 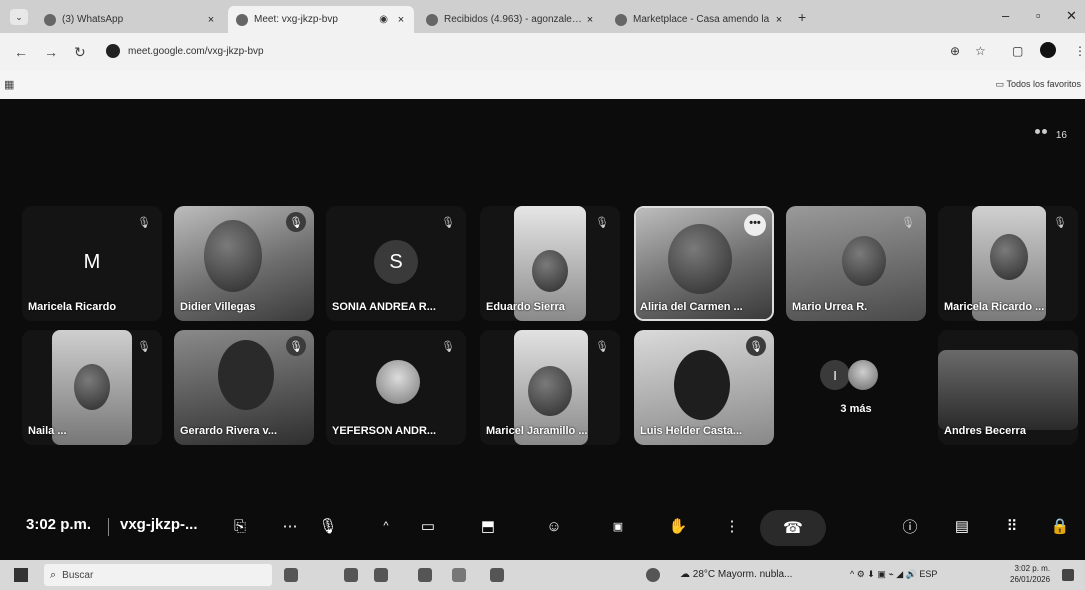 I want to click on hang-up-icon: ☎, so click(x=793, y=528).